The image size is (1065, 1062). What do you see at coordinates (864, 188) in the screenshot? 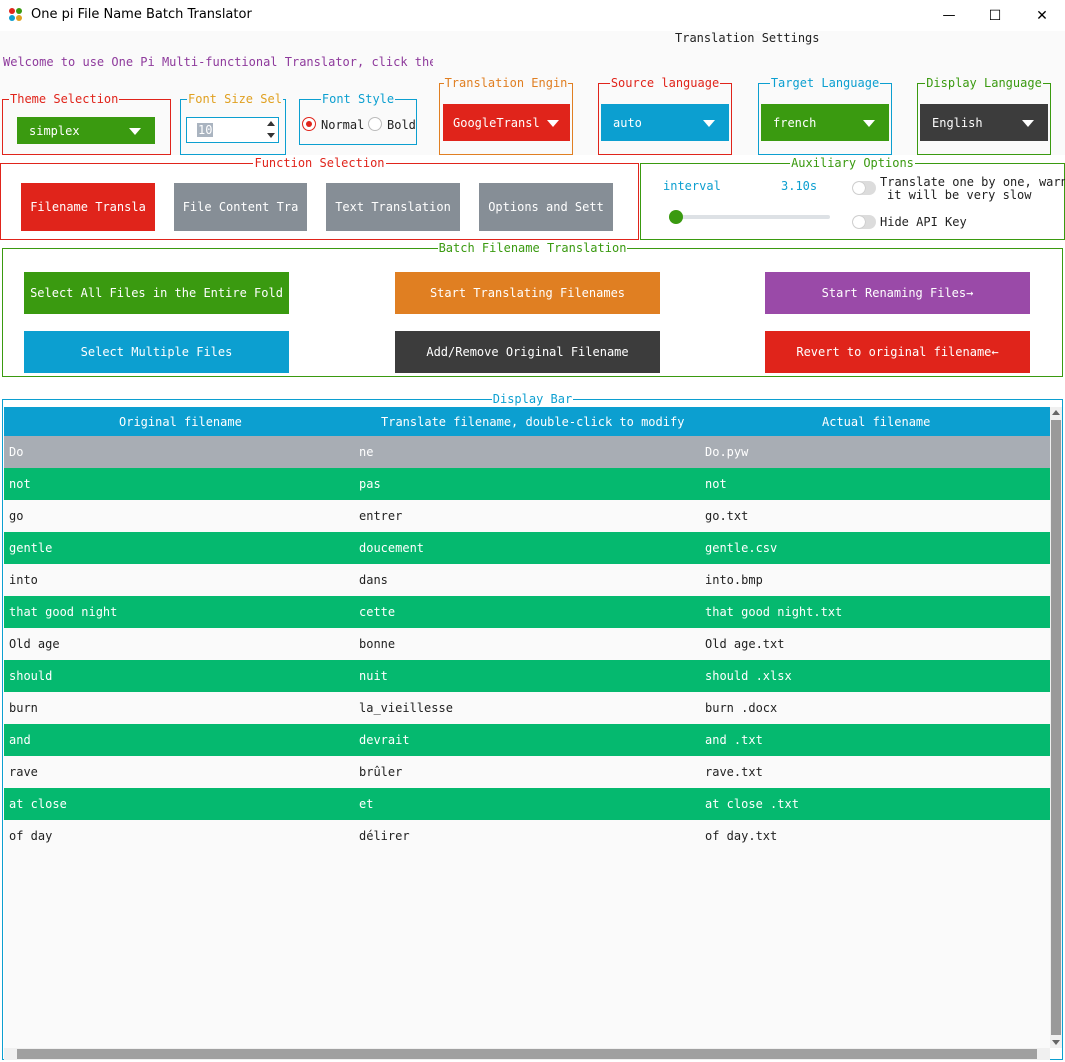
I see `translate-one-by-one-toggle` at bounding box center [864, 188].